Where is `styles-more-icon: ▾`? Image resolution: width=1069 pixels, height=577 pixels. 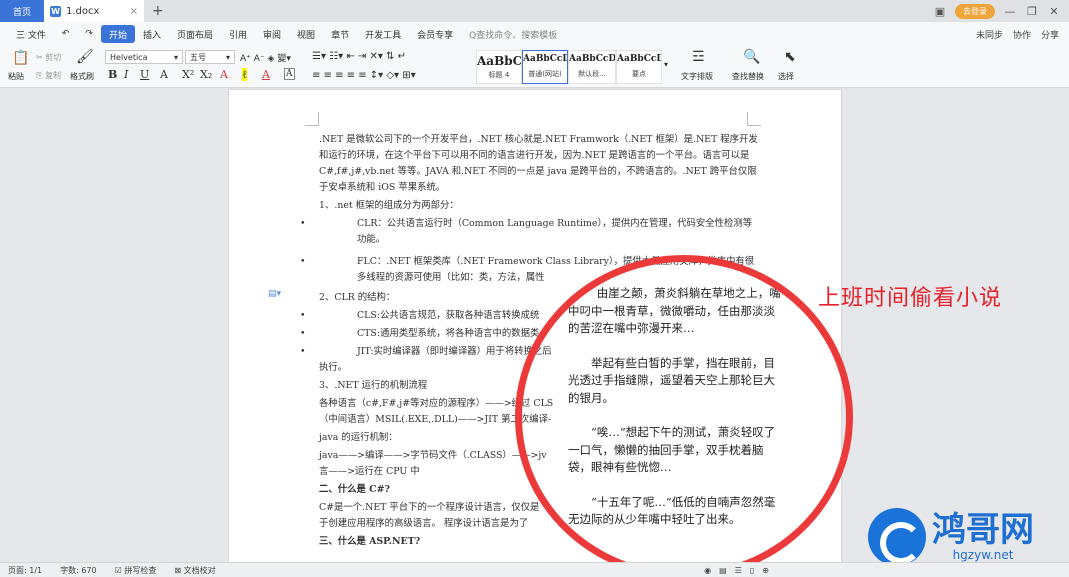
styles-more-icon: ▾ is located at coordinates (666, 64).